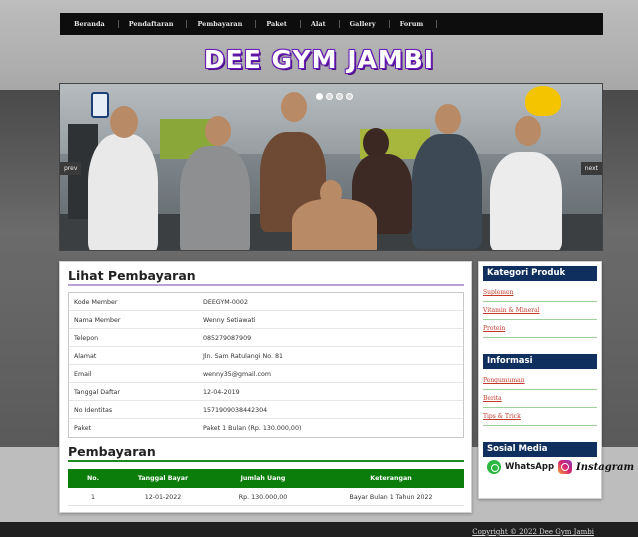 This screenshot has width=638, height=537. Describe the element at coordinates (540, 399) in the screenshot. I see `sidebar-link-berita: Berita` at that location.